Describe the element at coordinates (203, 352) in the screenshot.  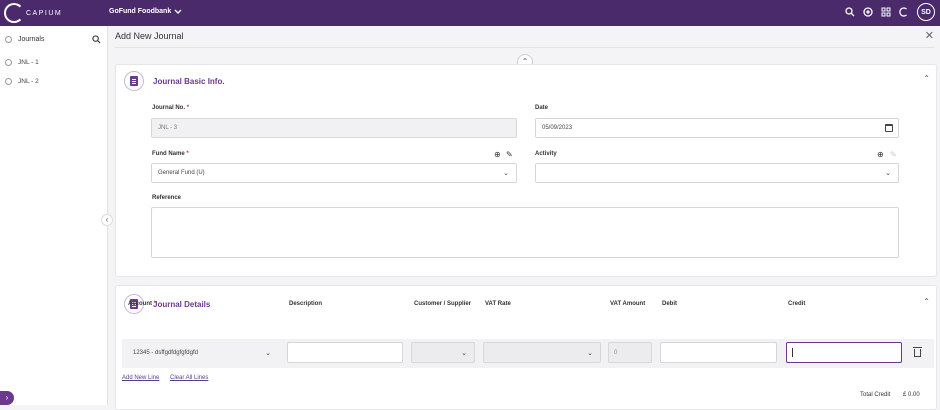
I see `account-select: 12345 - dsffgdfdgfgfdgfd ⌄` at that location.